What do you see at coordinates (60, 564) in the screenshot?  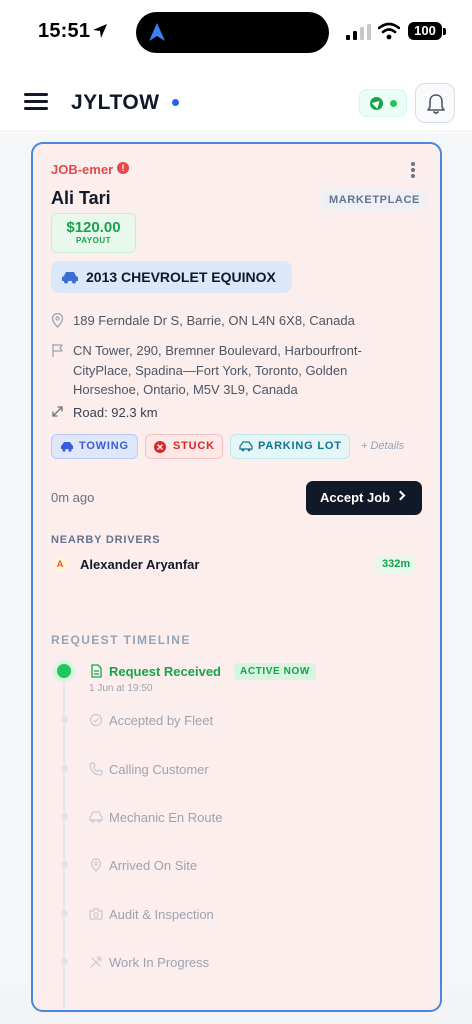 I see `driver-avatar: A` at bounding box center [60, 564].